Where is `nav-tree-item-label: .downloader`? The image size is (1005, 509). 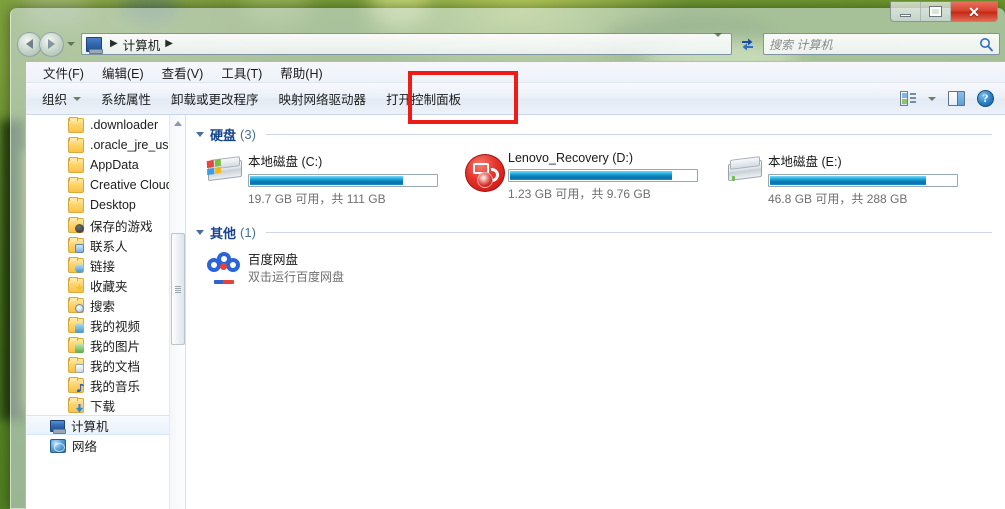 nav-tree-item-label: .downloader is located at coordinates (124, 125).